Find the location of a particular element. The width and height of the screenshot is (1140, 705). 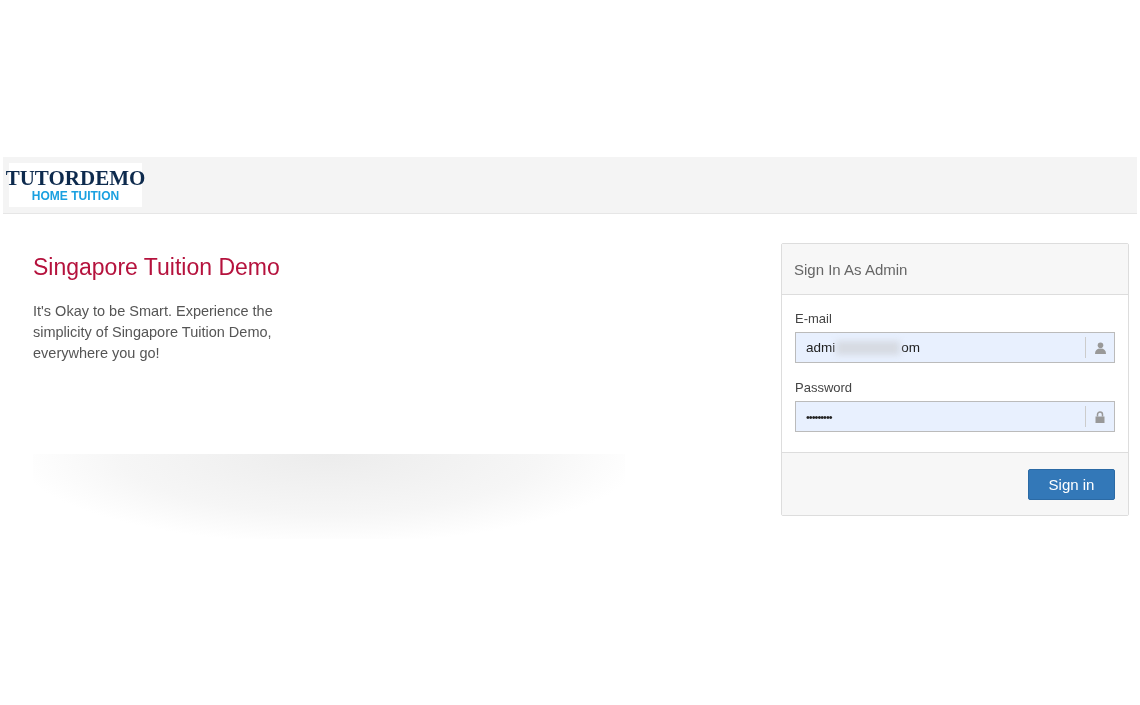

field-label: E-mail is located at coordinates (814, 318).